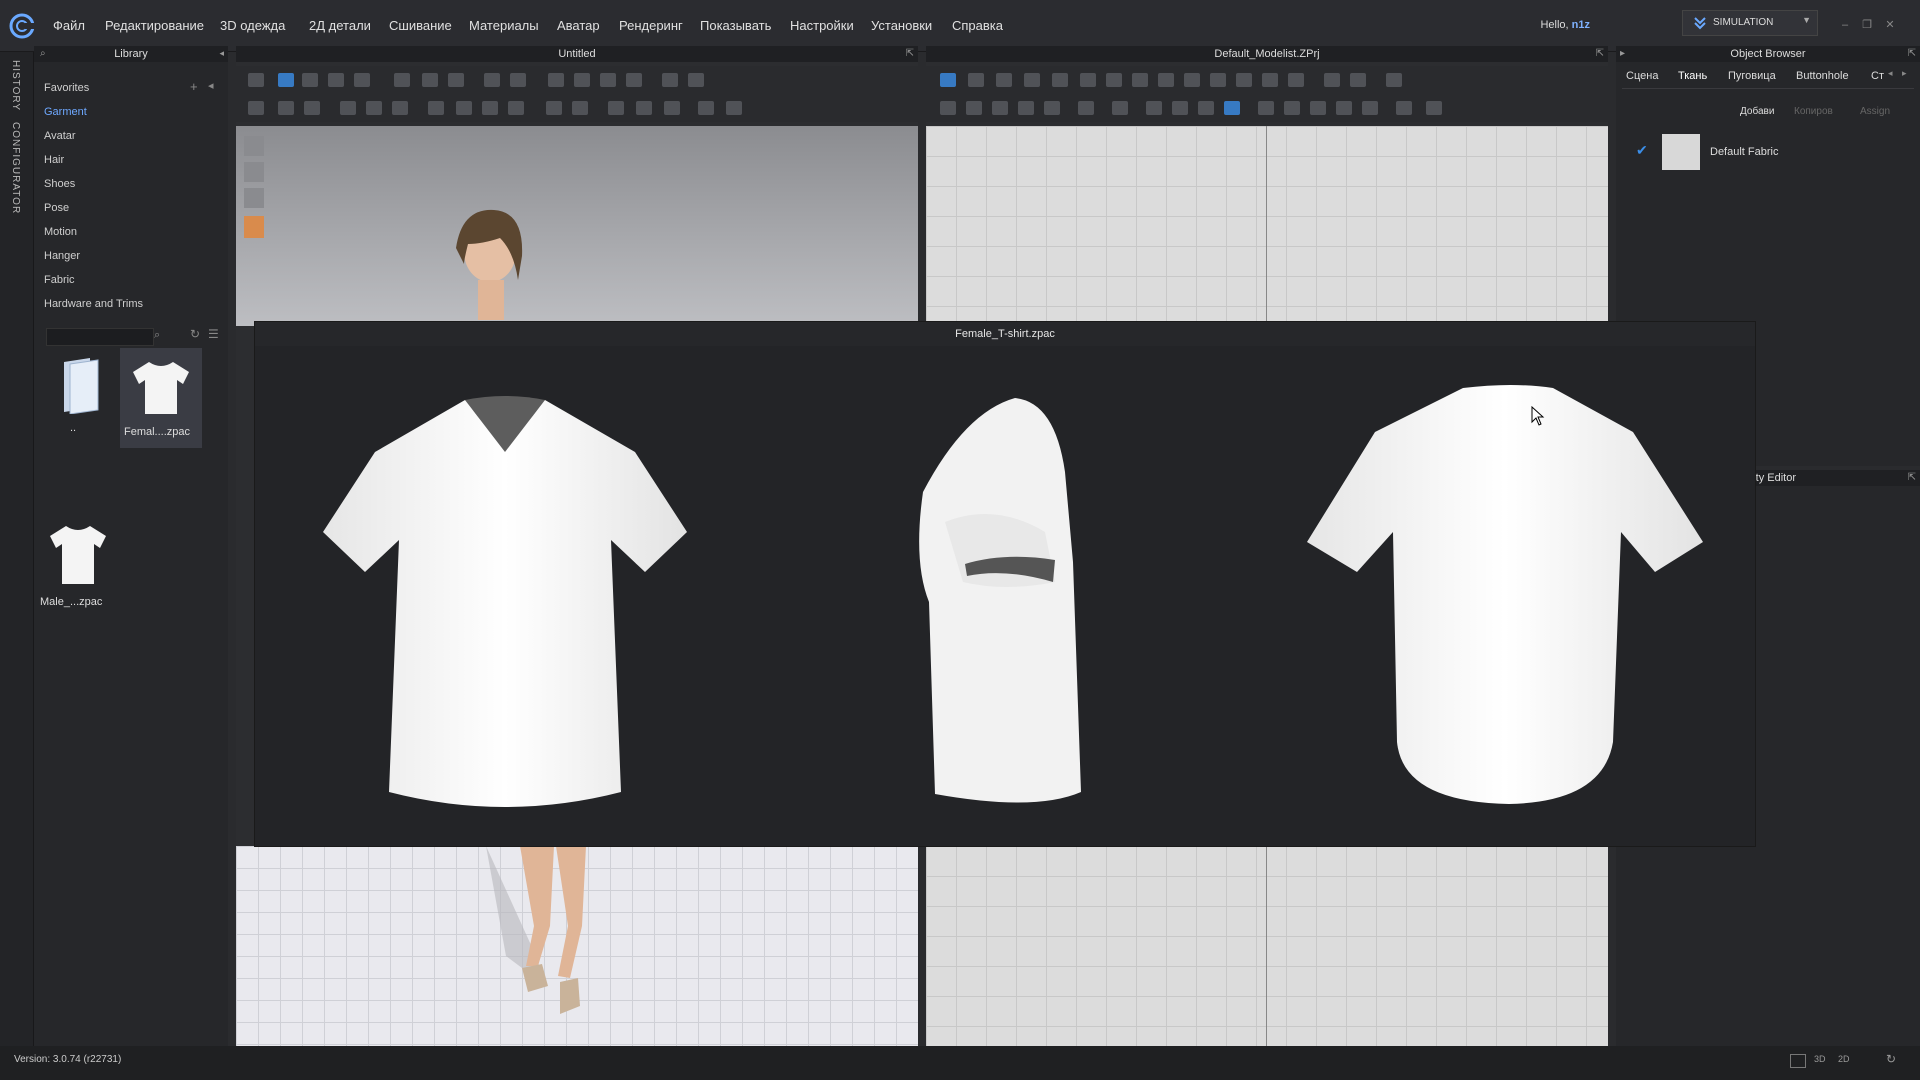 The width and height of the screenshot is (1920, 1080). What do you see at coordinates (651, 25) in the screenshot?
I see `menu-render: Рендеринг` at bounding box center [651, 25].